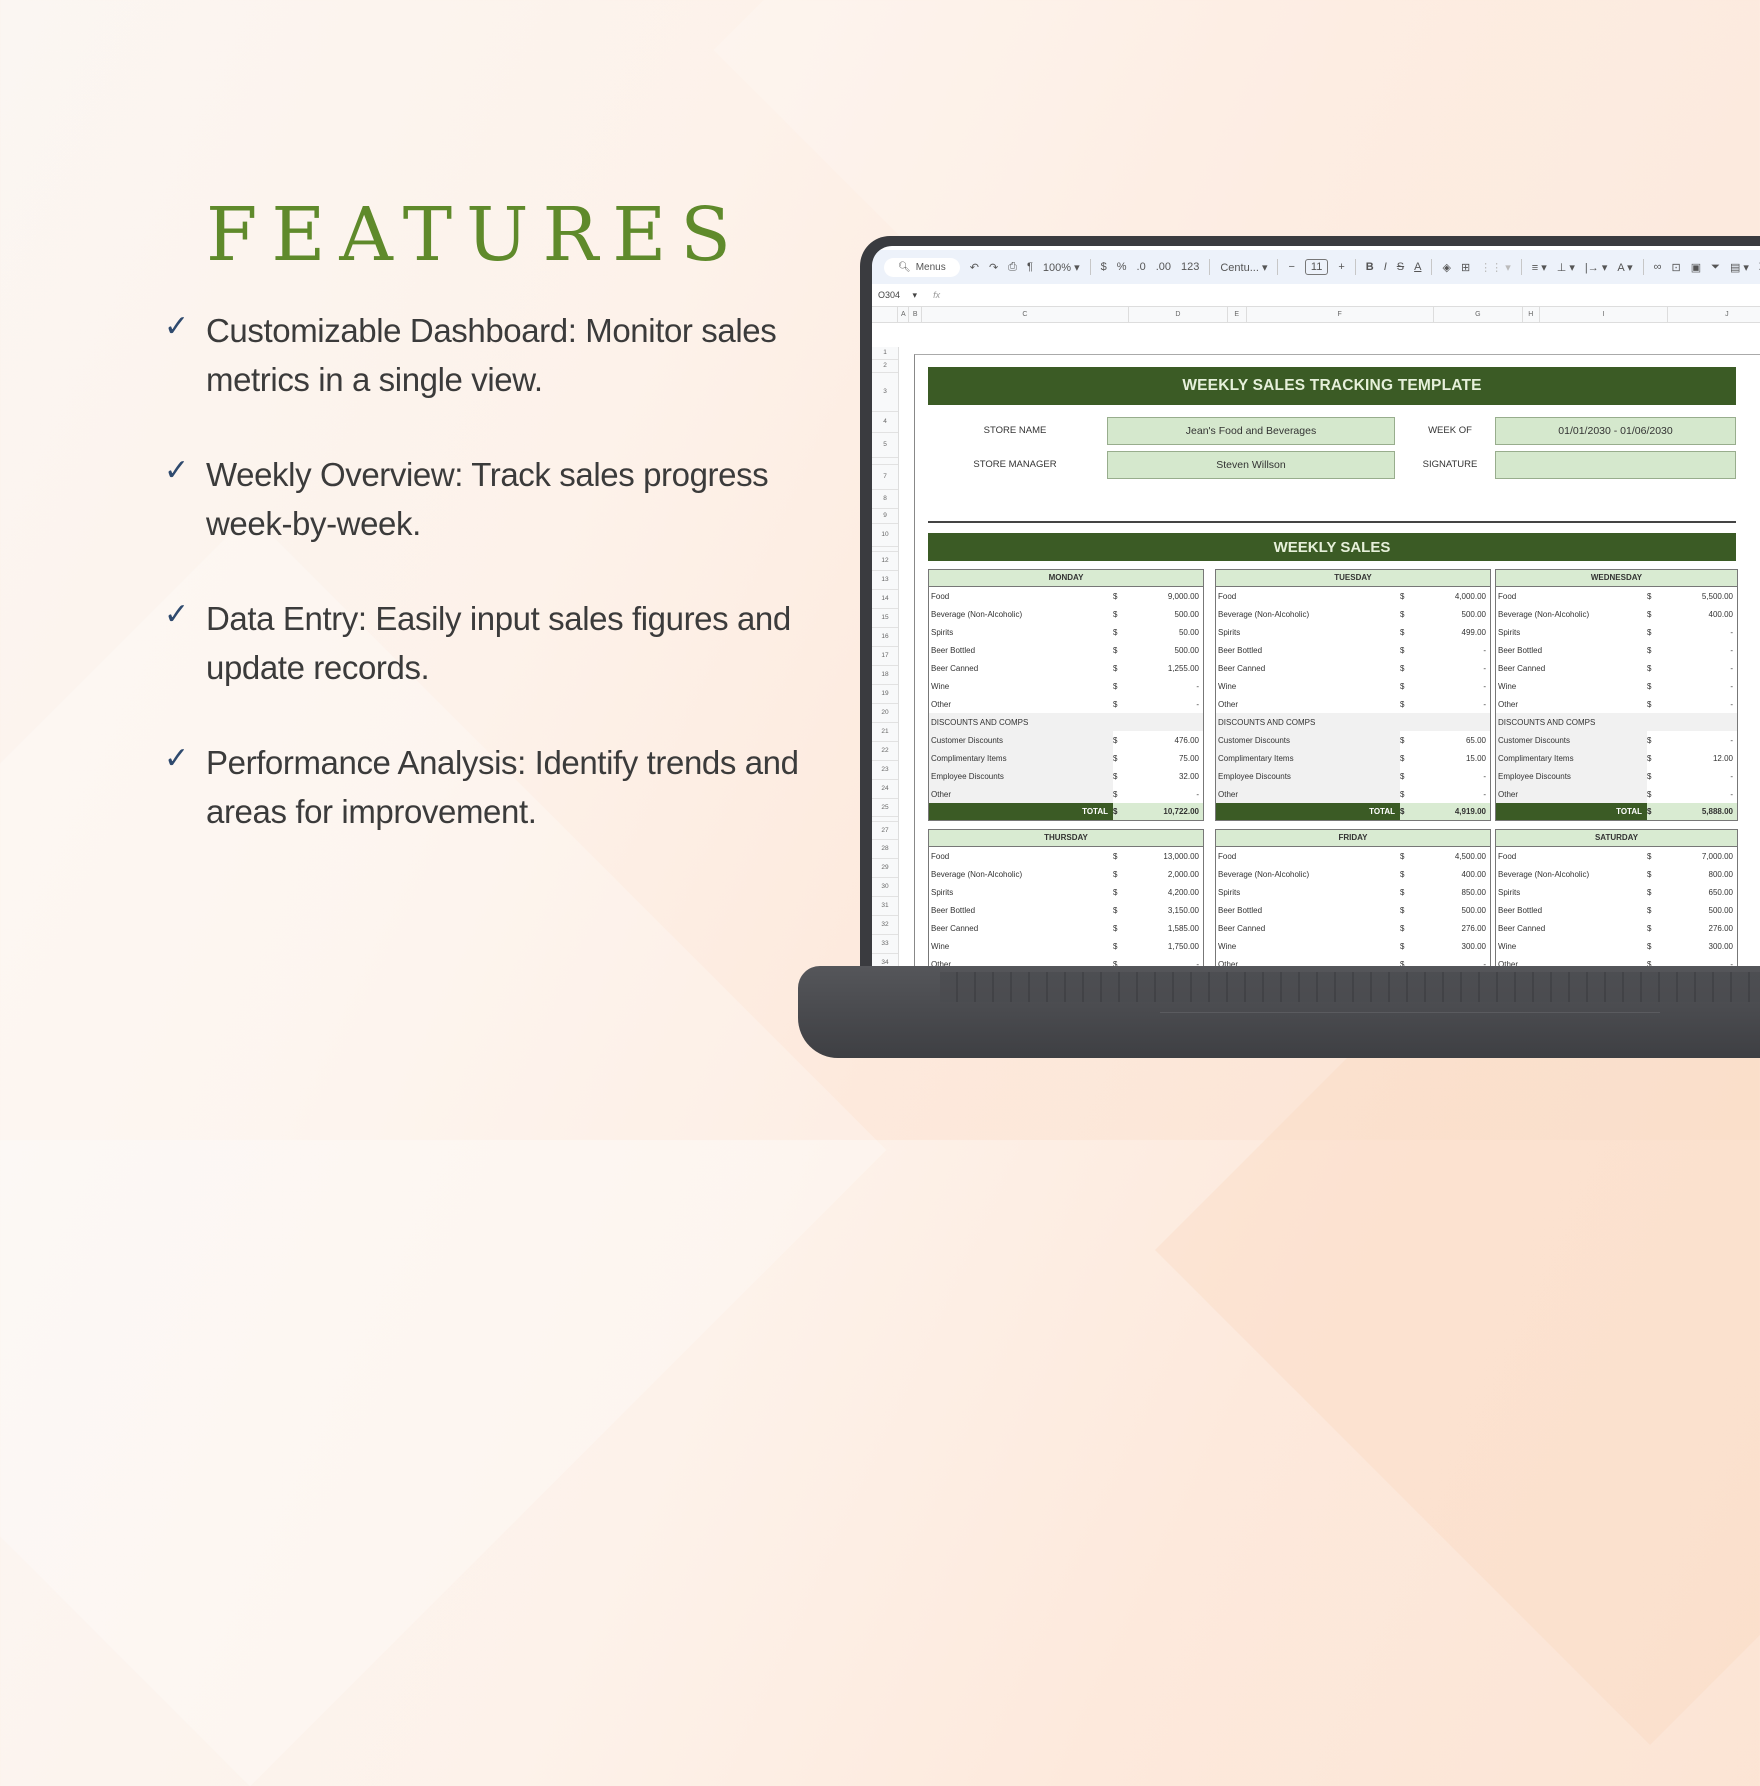  What do you see at coordinates (885, 789) in the screenshot?
I see `row-header: 24` at bounding box center [885, 789].